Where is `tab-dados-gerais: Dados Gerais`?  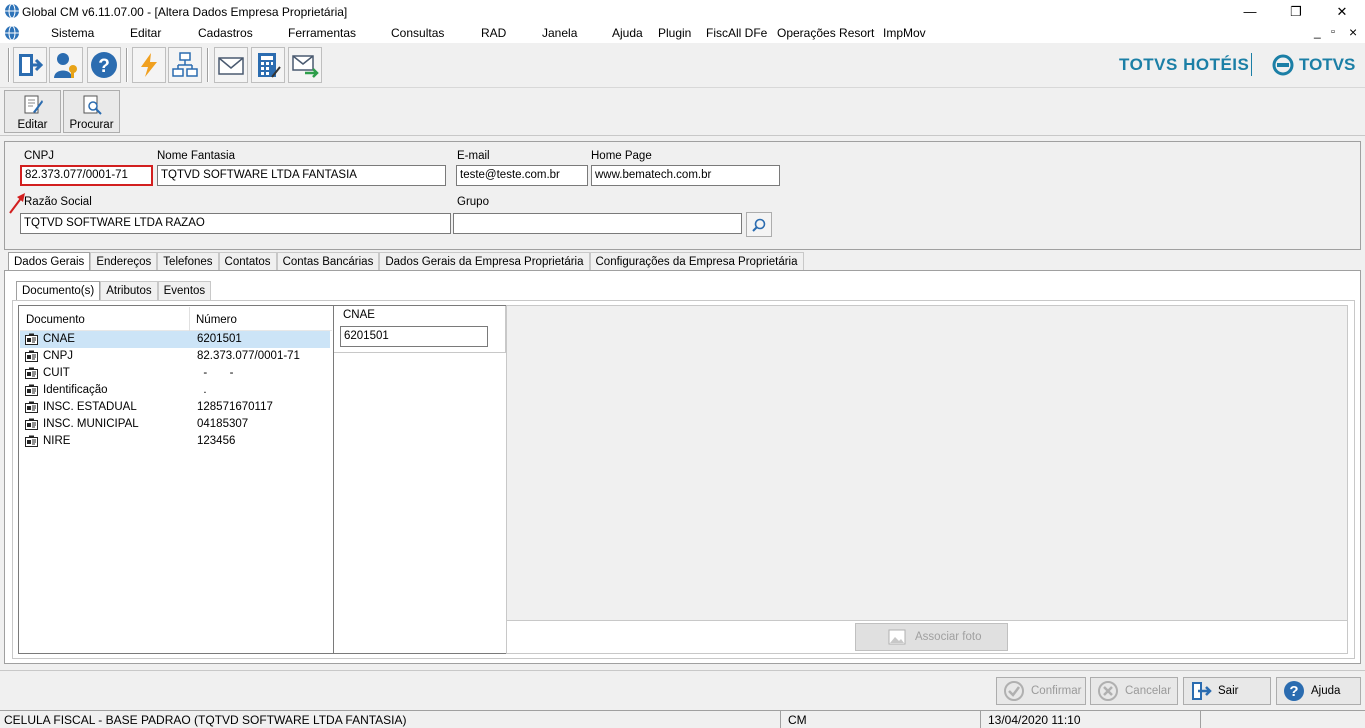 tab-dados-gerais: Dados Gerais is located at coordinates (49, 262).